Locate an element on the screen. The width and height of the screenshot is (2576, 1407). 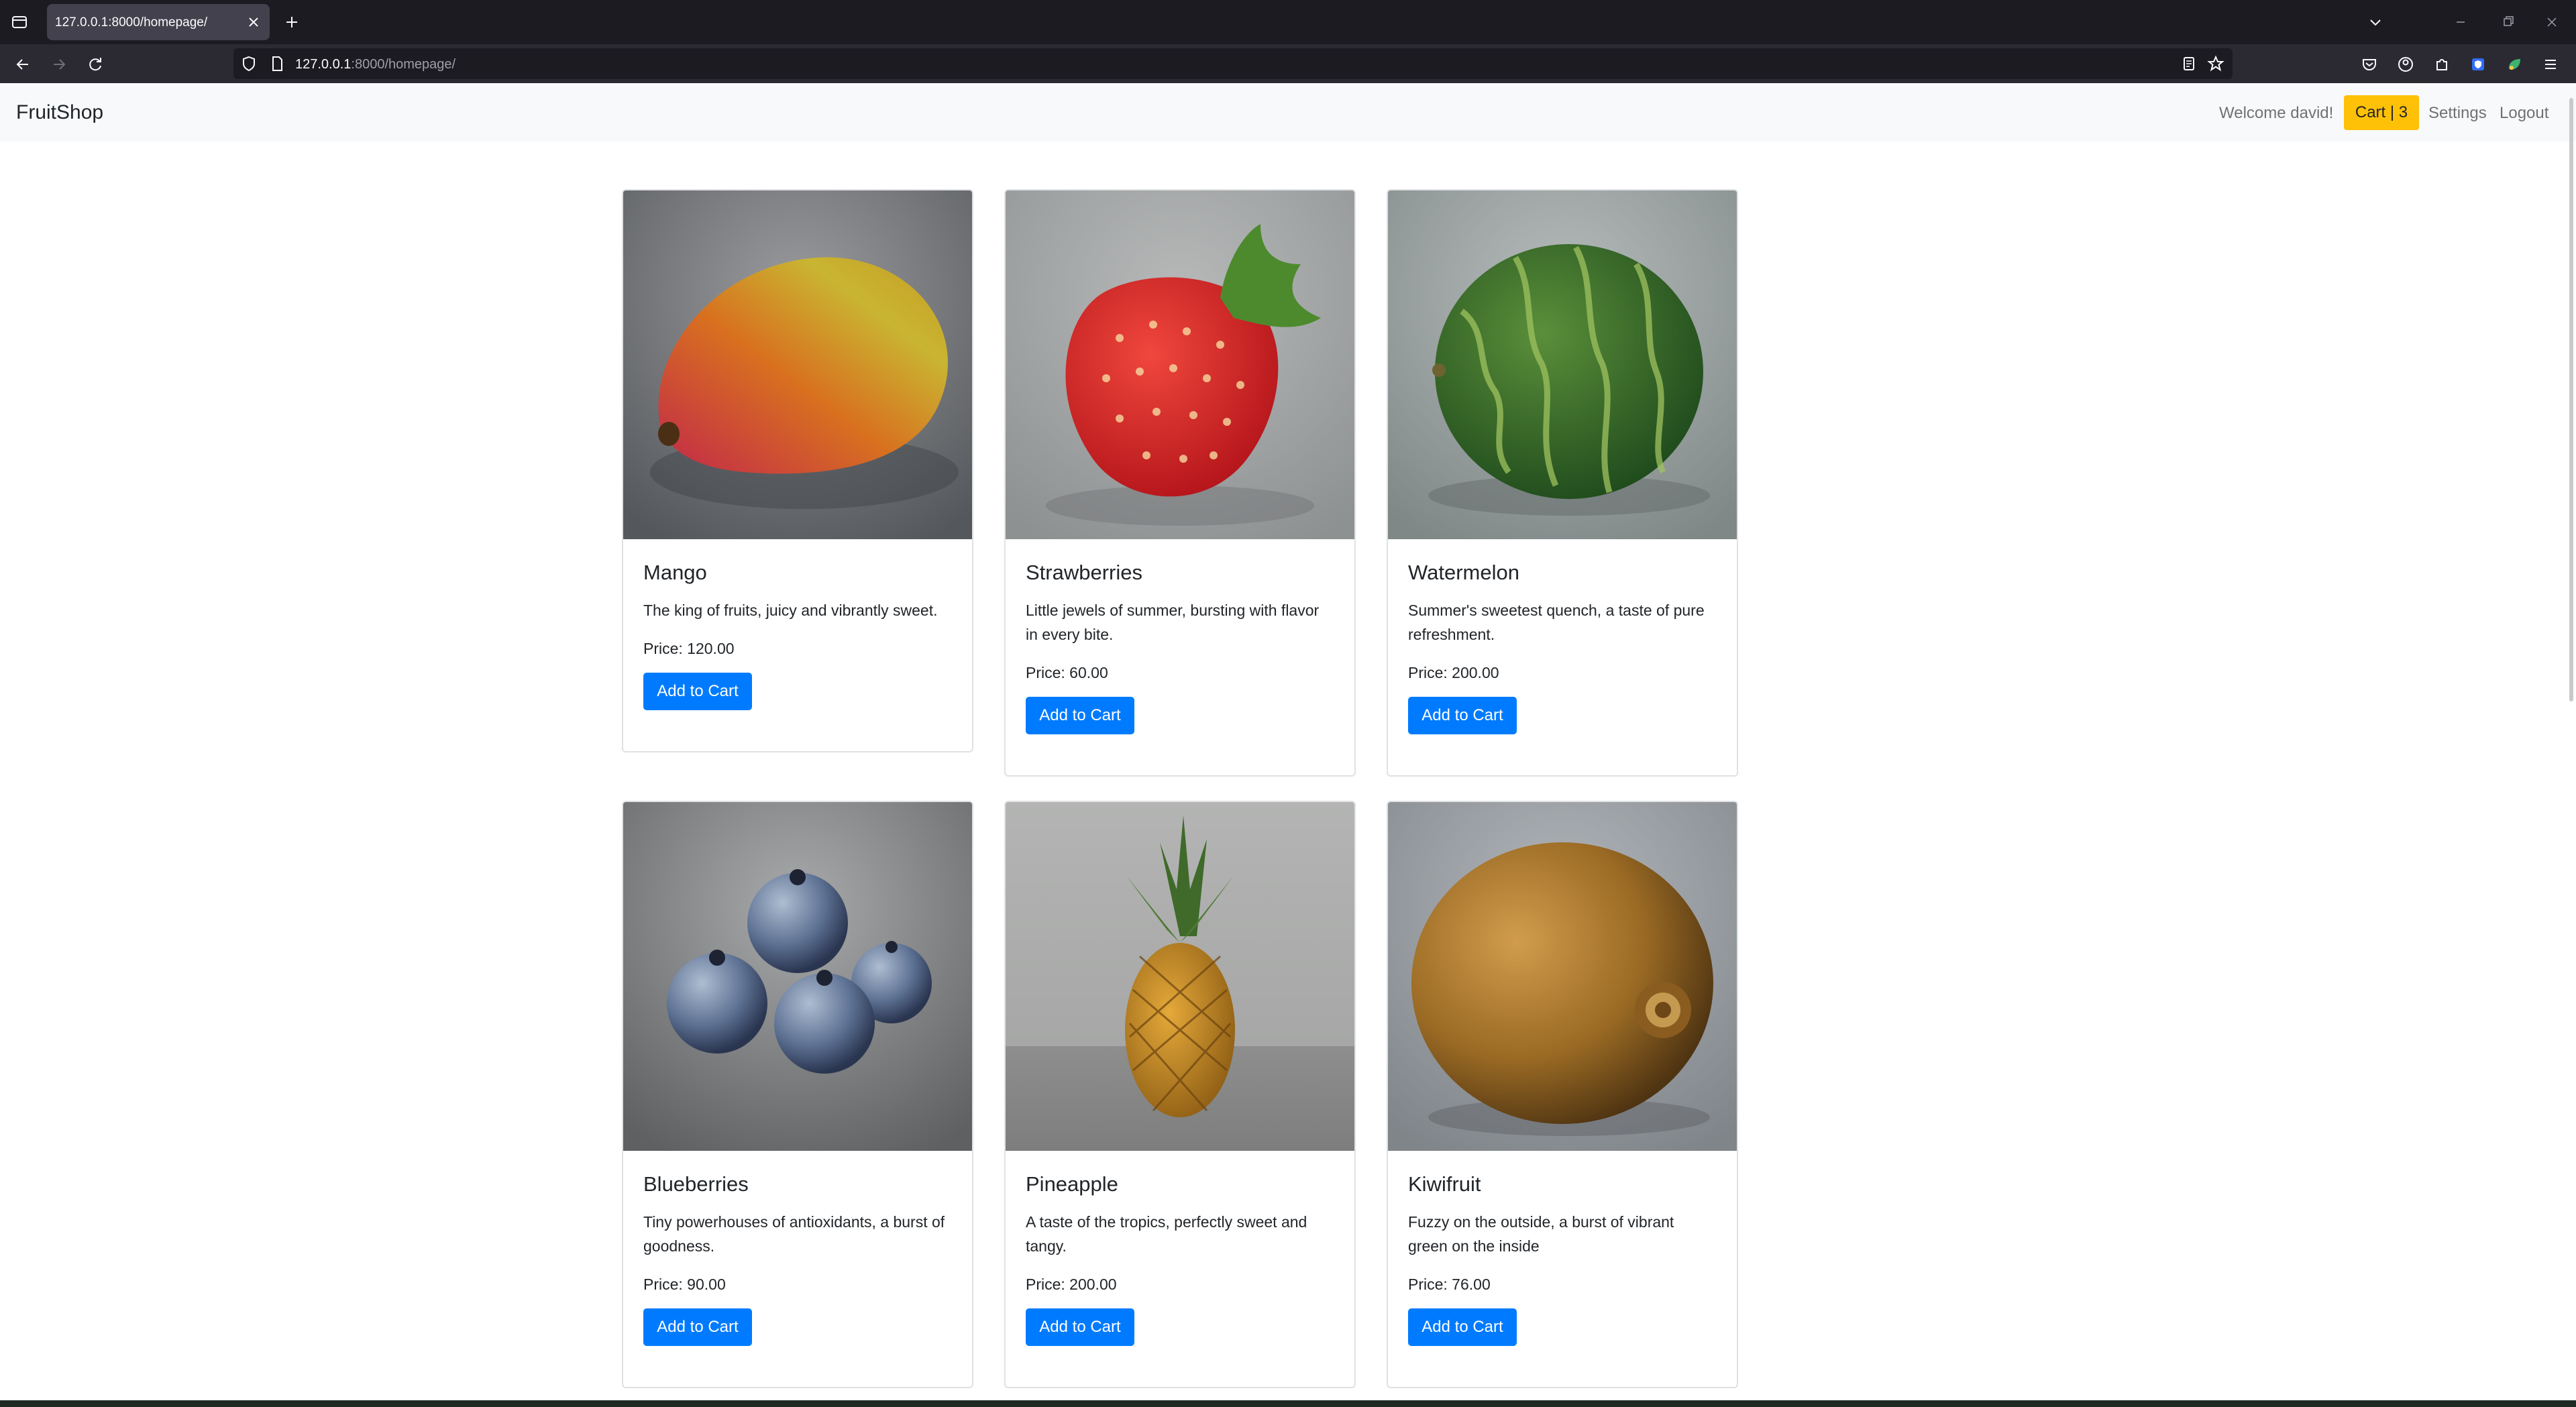
close-tab-icon is located at coordinates (254, 22).